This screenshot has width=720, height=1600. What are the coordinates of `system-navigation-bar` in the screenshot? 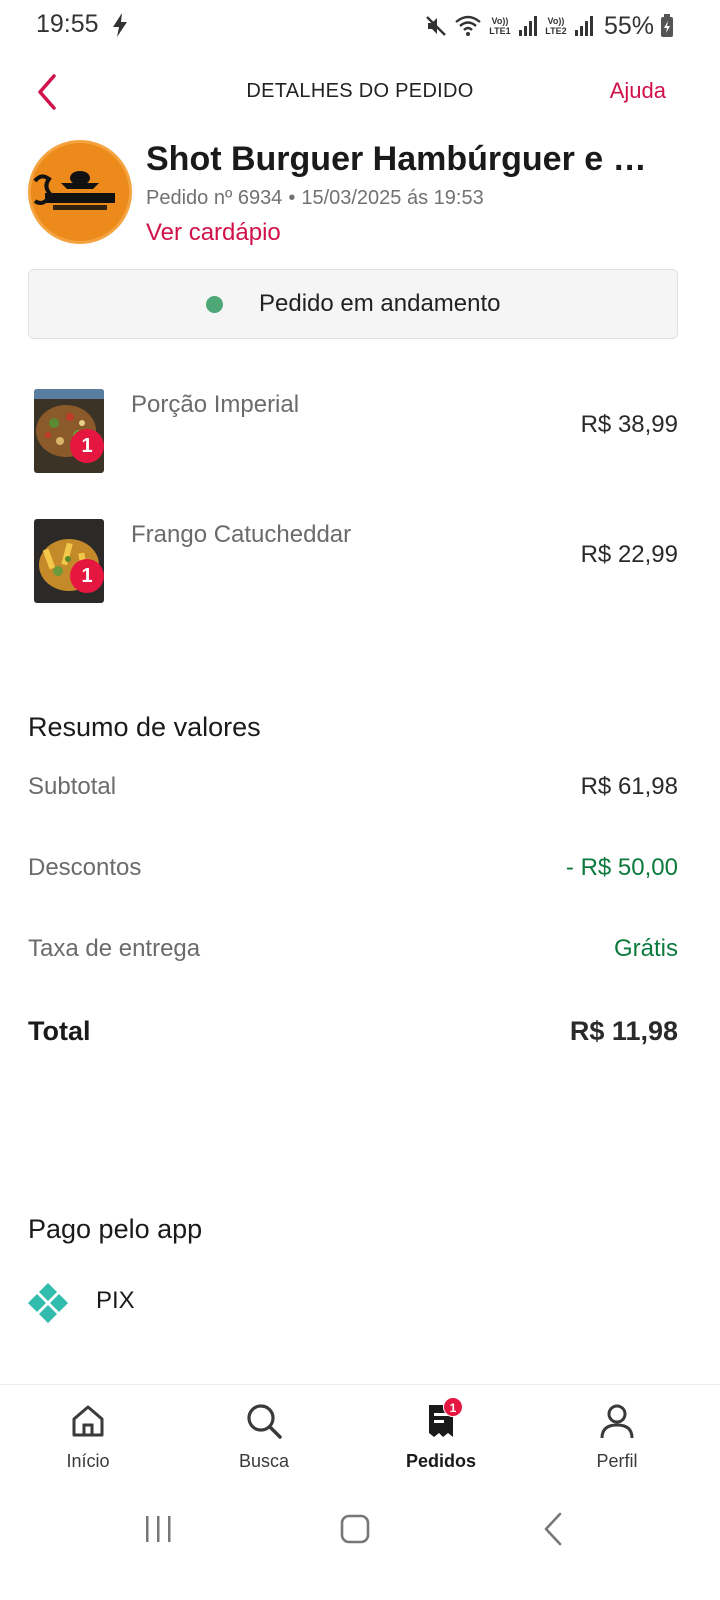 It's located at (360, 1545).